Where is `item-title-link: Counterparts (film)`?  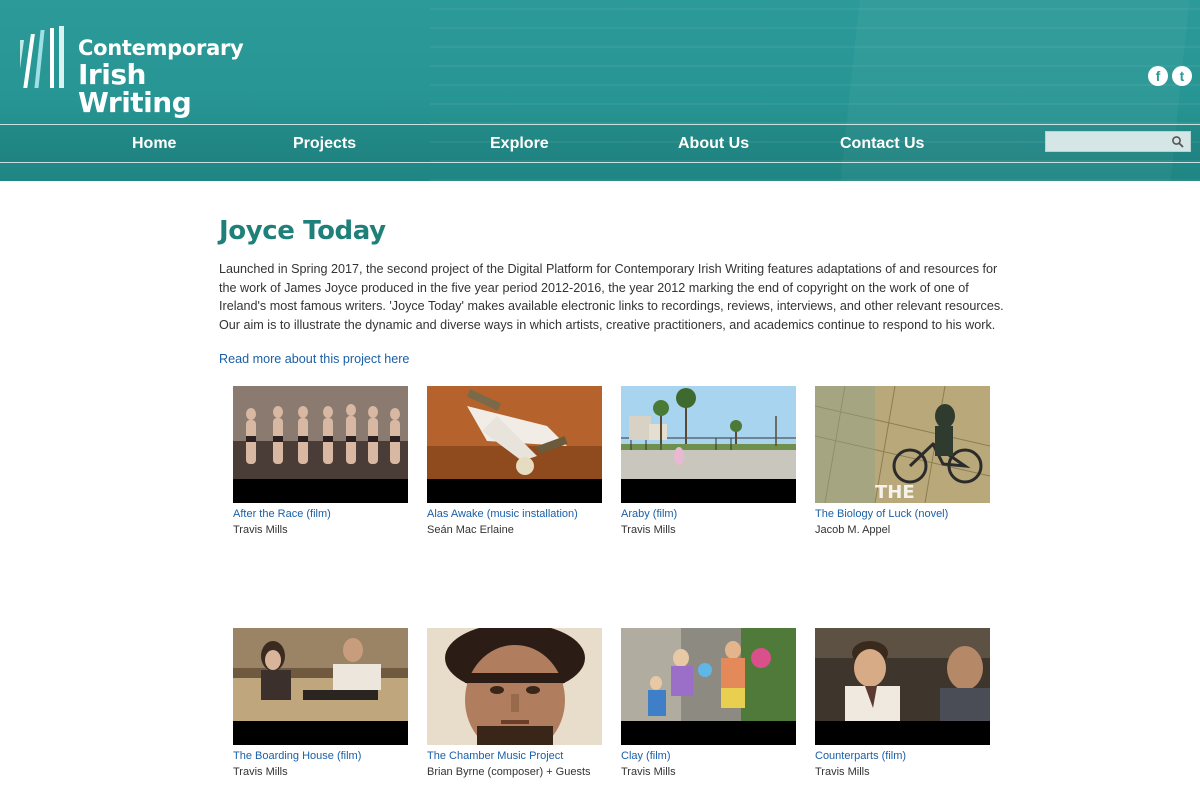 item-title-link: Counterparts (film) is located at coordinates (860, 756).